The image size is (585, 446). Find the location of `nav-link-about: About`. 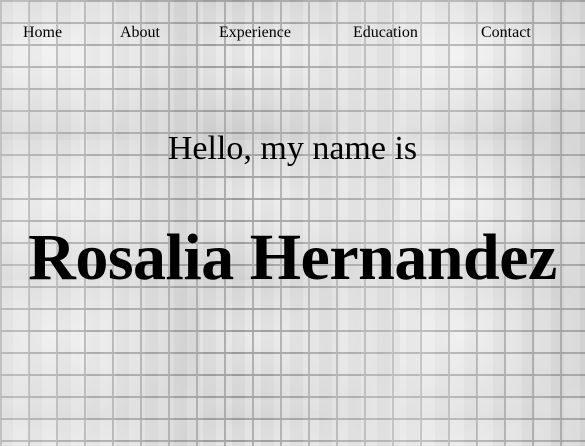

nav-link-about: About is located at coordinates (140, 33).